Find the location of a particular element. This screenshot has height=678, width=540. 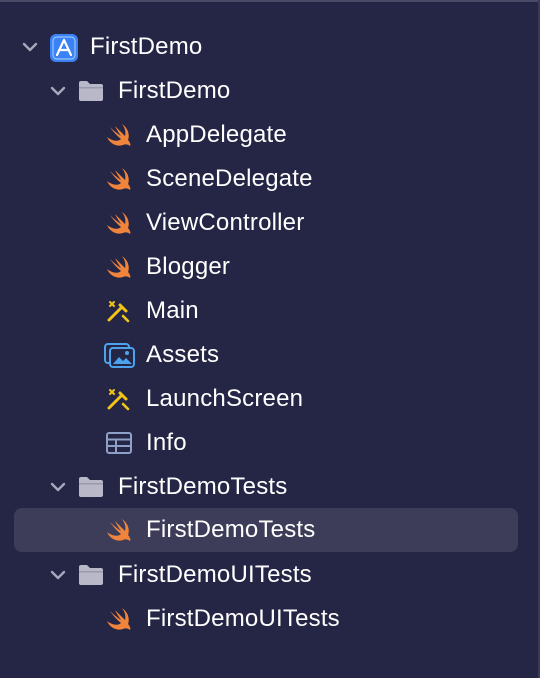

navigator-row-file: Info is located at coordinates (270, 443).